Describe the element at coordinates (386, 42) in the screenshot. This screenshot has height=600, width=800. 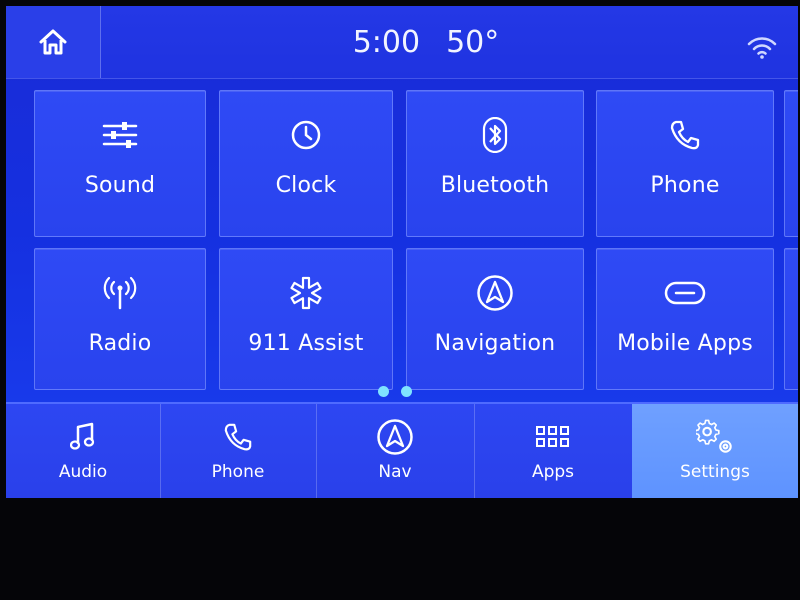
I see `clock-time: 5:00` at that location.